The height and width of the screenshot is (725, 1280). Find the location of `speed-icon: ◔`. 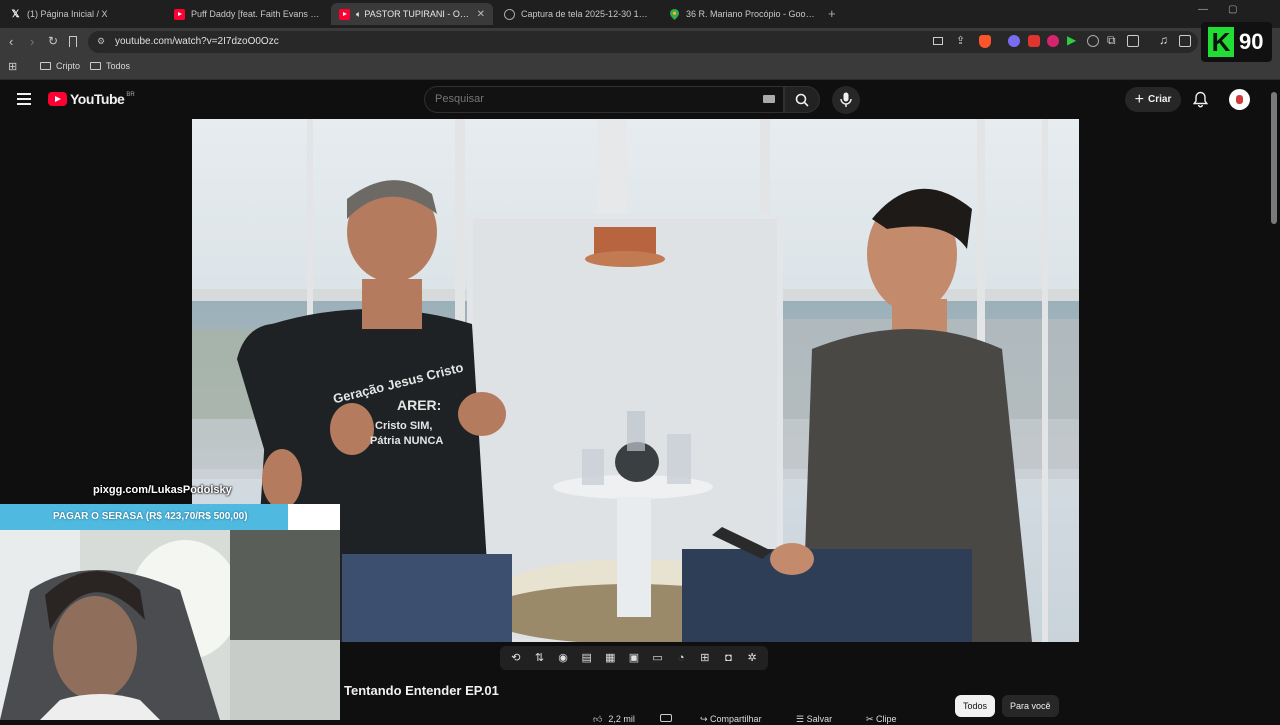

speed-icon: ◔ is located at coordinates (681, 658).